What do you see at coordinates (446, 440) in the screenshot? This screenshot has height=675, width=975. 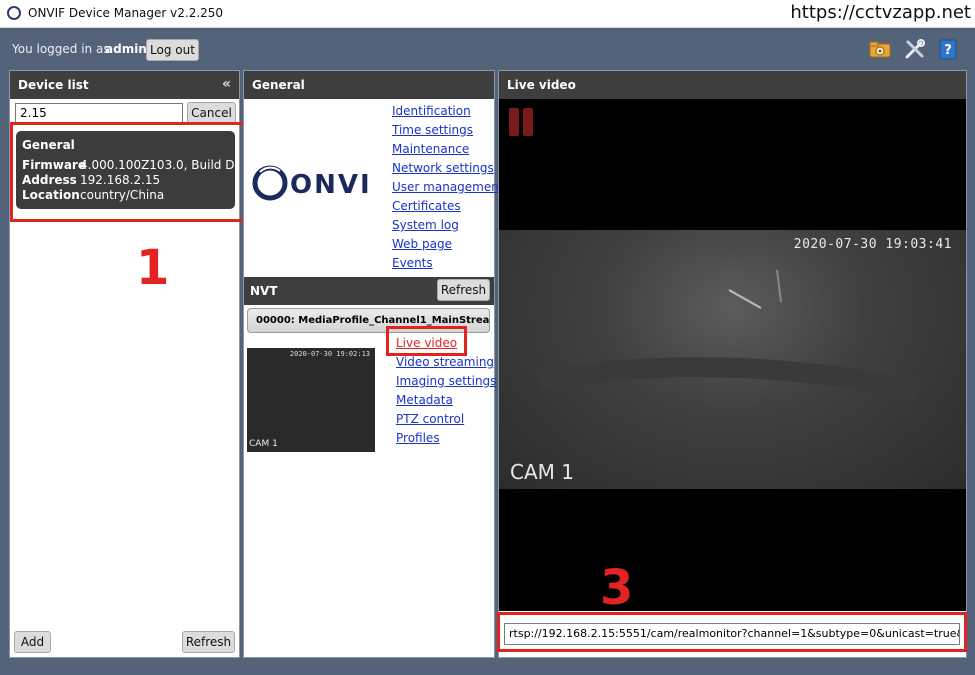 I see `link-profiles: Profiles` at bounding box center [446, 440].